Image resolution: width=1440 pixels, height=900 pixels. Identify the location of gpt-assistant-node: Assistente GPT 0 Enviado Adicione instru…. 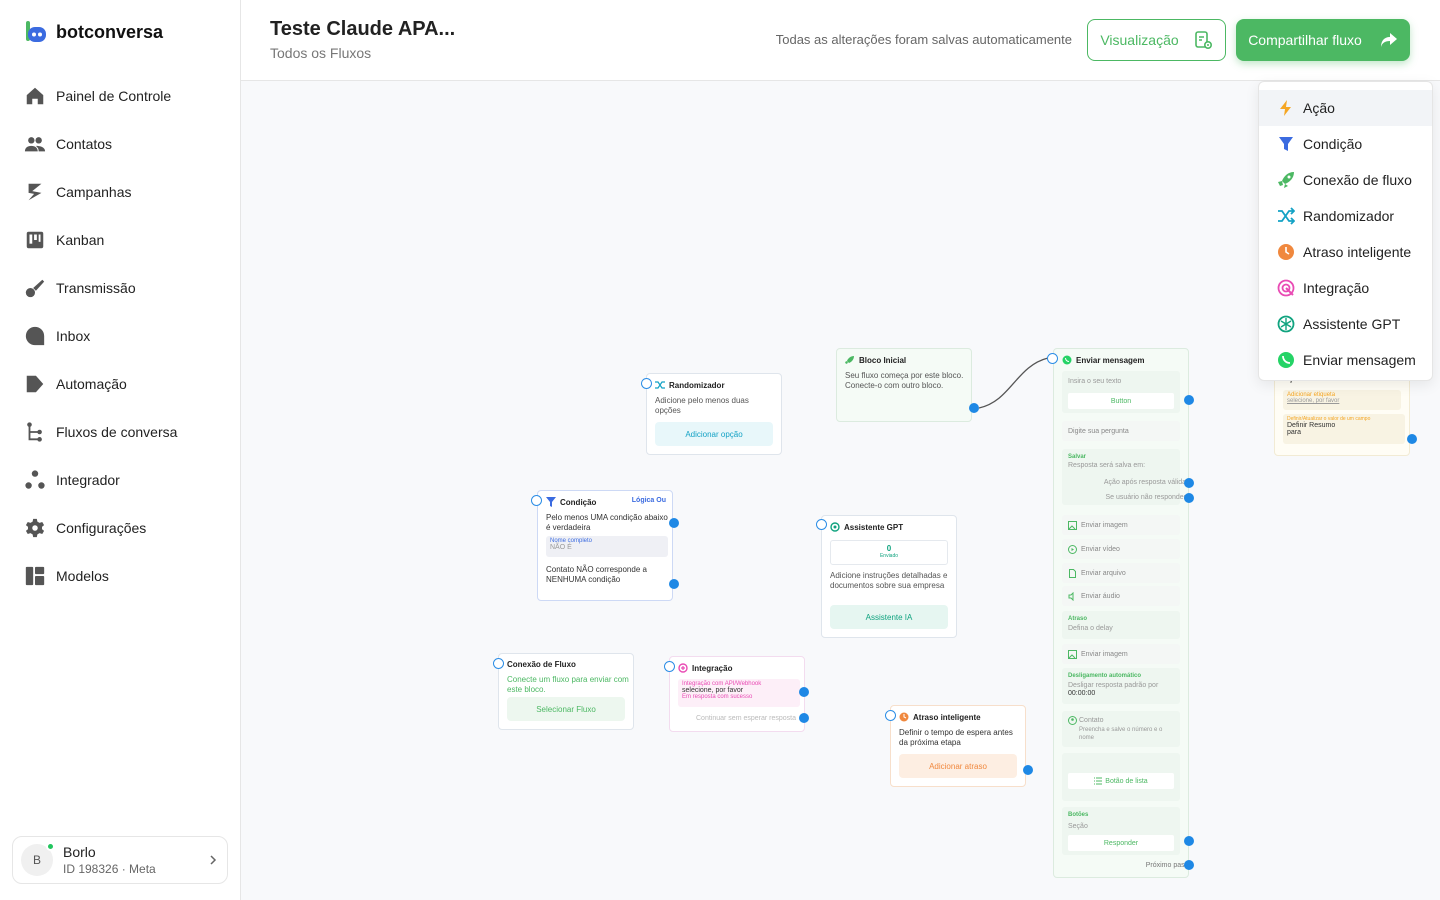
(889, 576).